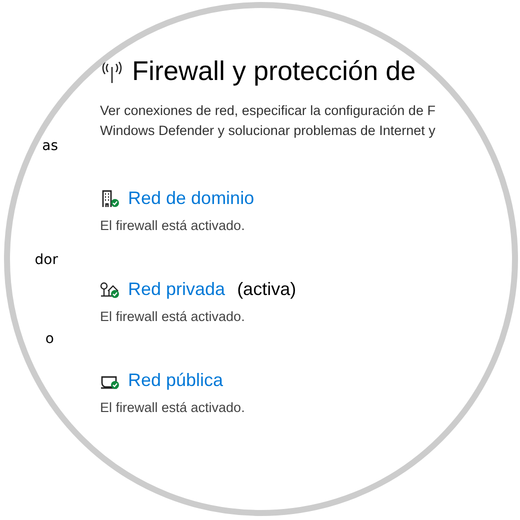 This screenshot has width=520, height=520. What do you see at coordinates (176, 380) in the screenshot?
I see `network-link: Red pública` at bounding box center [176, 380].